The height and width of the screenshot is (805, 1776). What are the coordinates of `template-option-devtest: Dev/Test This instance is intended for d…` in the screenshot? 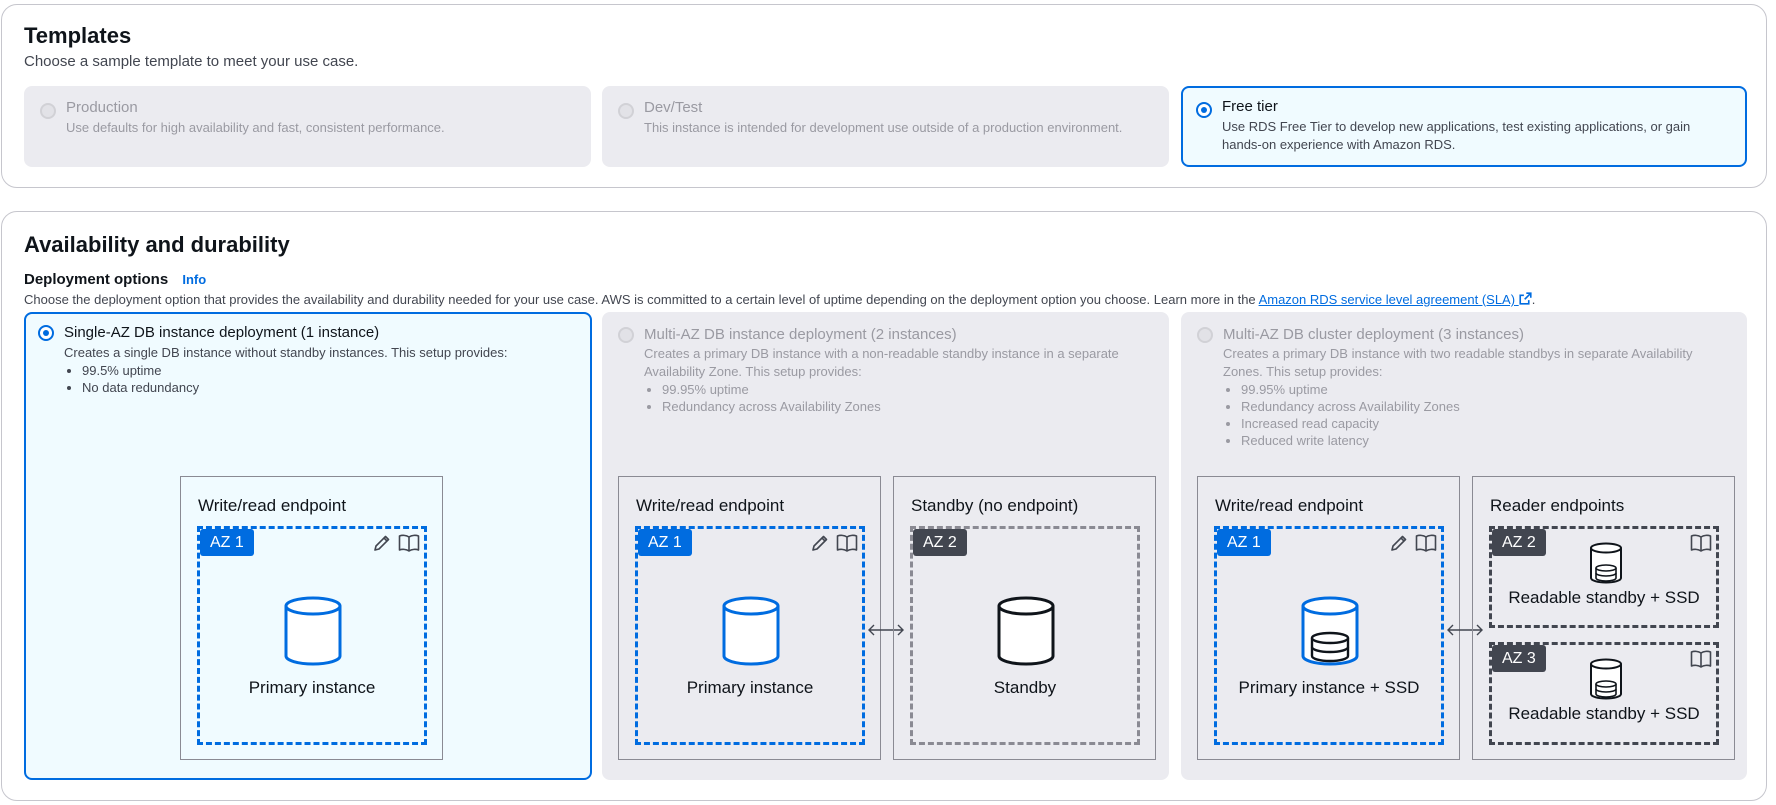 It's located at (885, 126).